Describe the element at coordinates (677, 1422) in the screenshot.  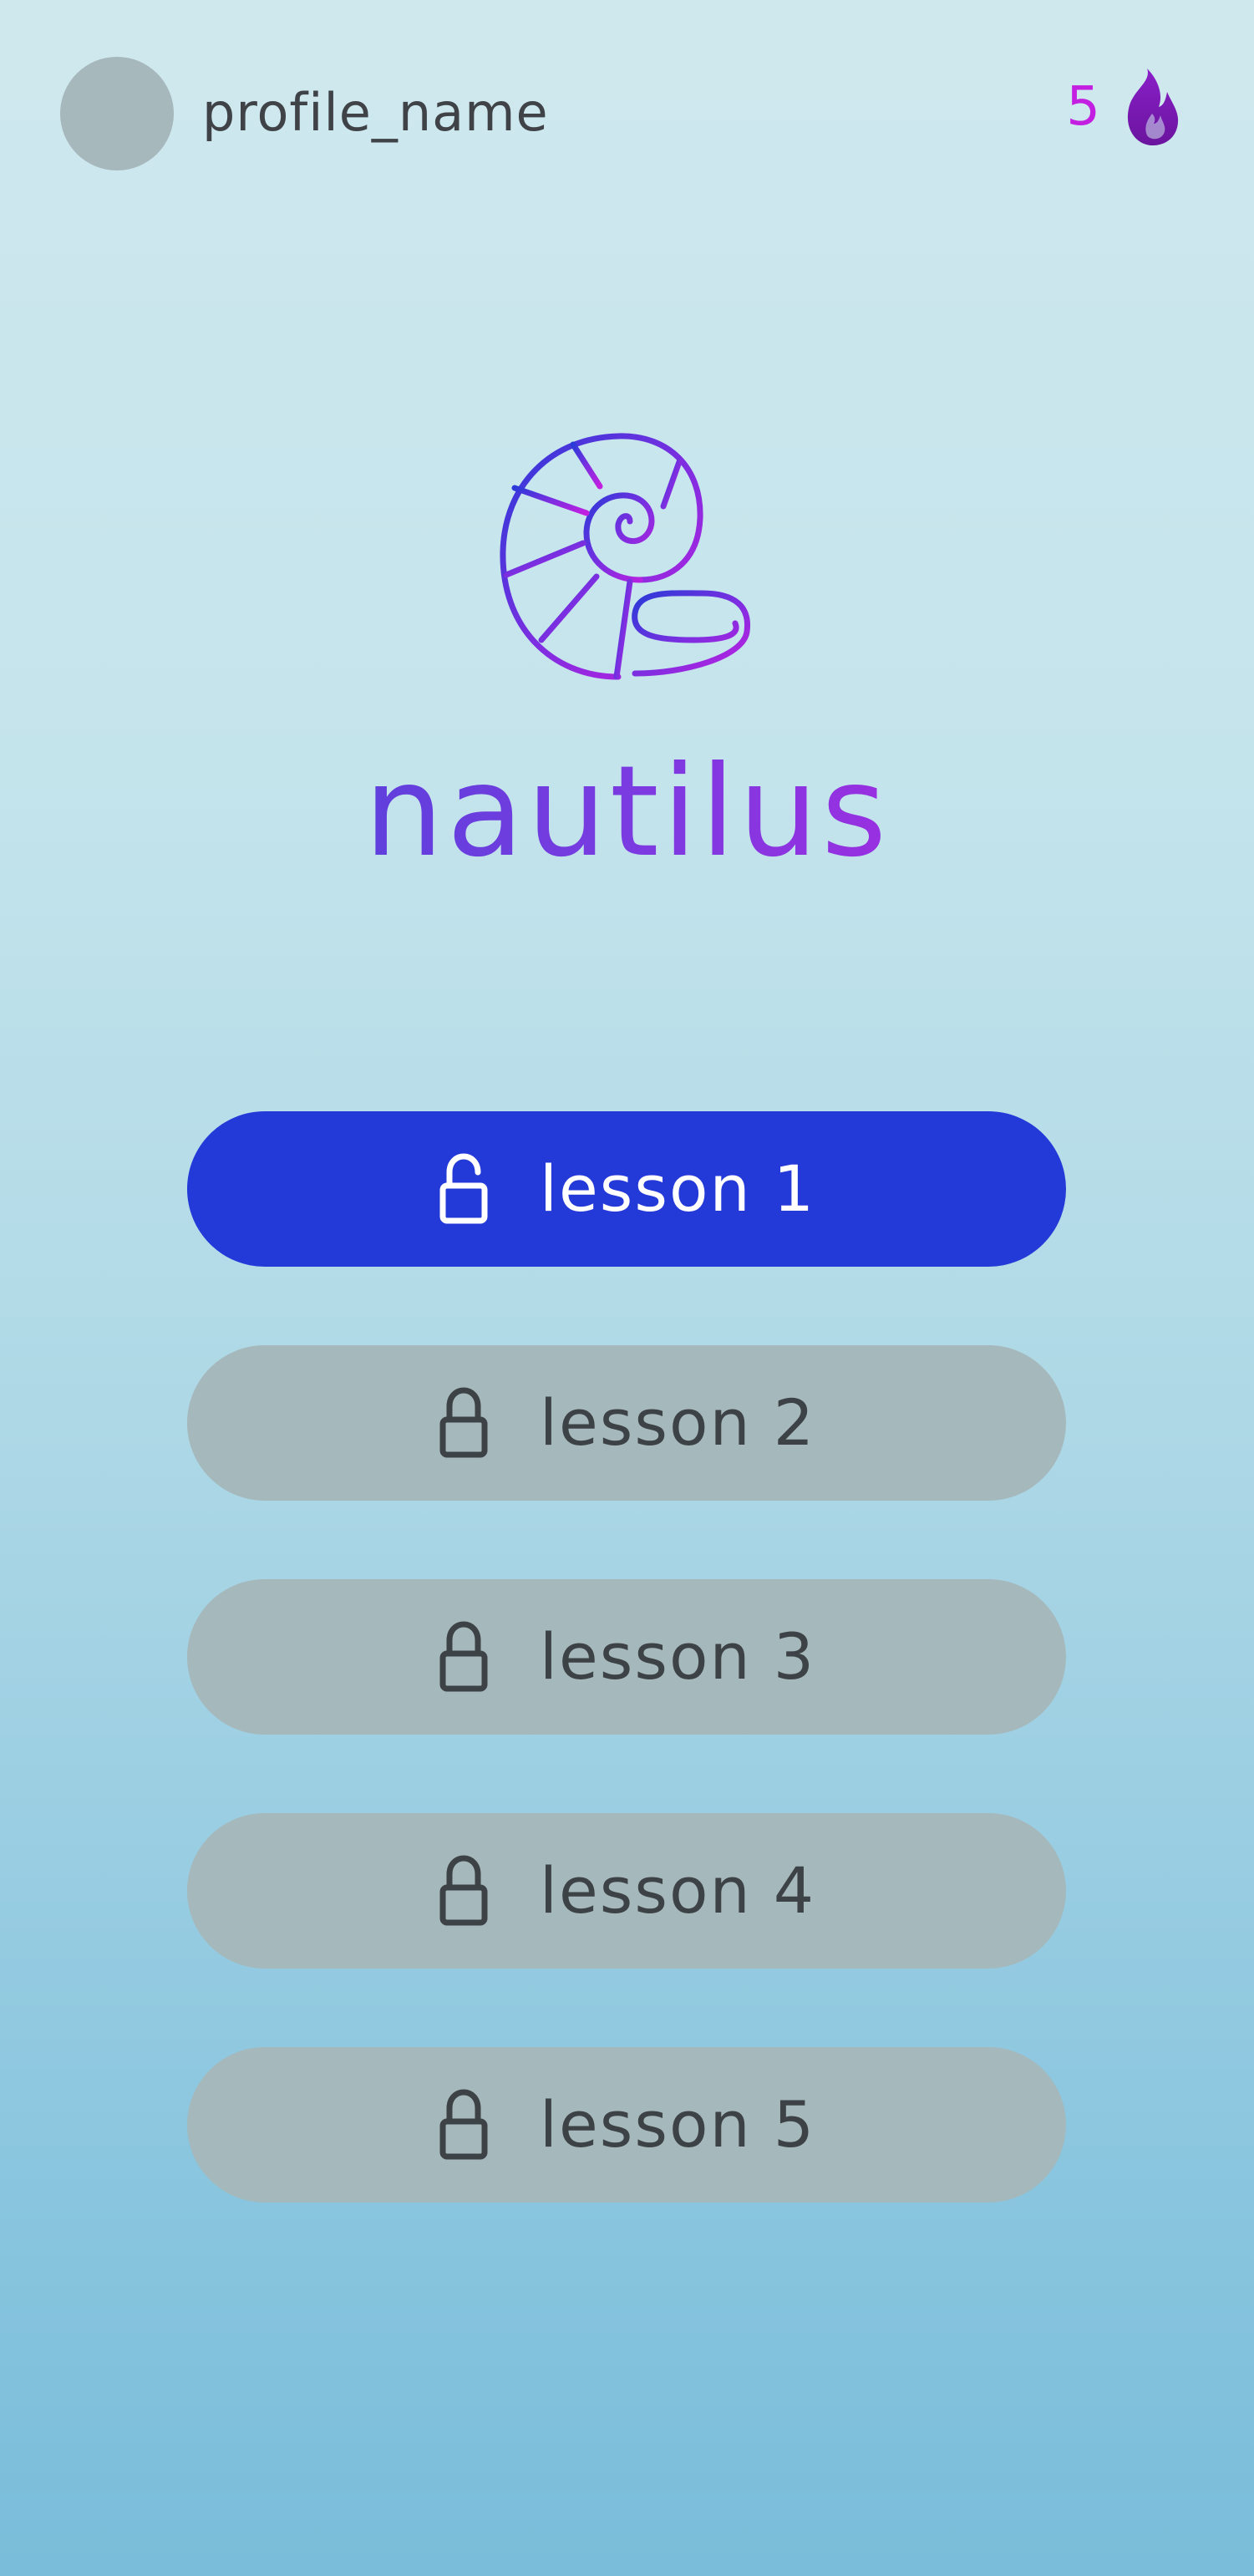
I see `lesson-label: lesson 2` at that location.